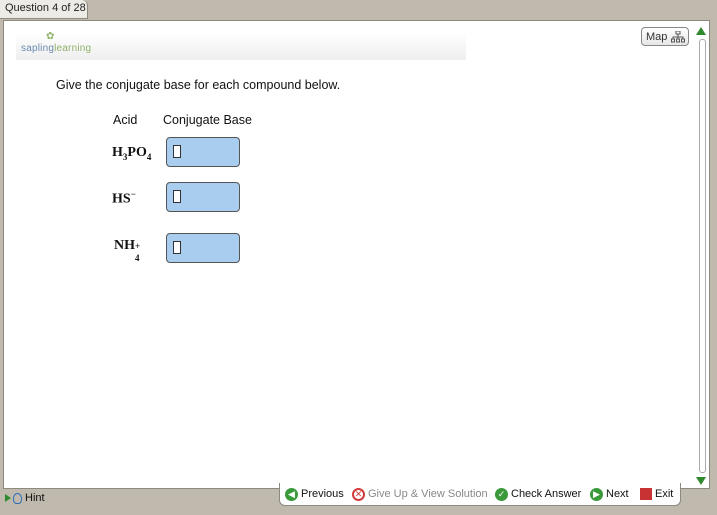  What do you see at coordinates (207, 120) in the screenshot?
I see `base-column-header: Conjugate Base` at bounding box center [207, 120].